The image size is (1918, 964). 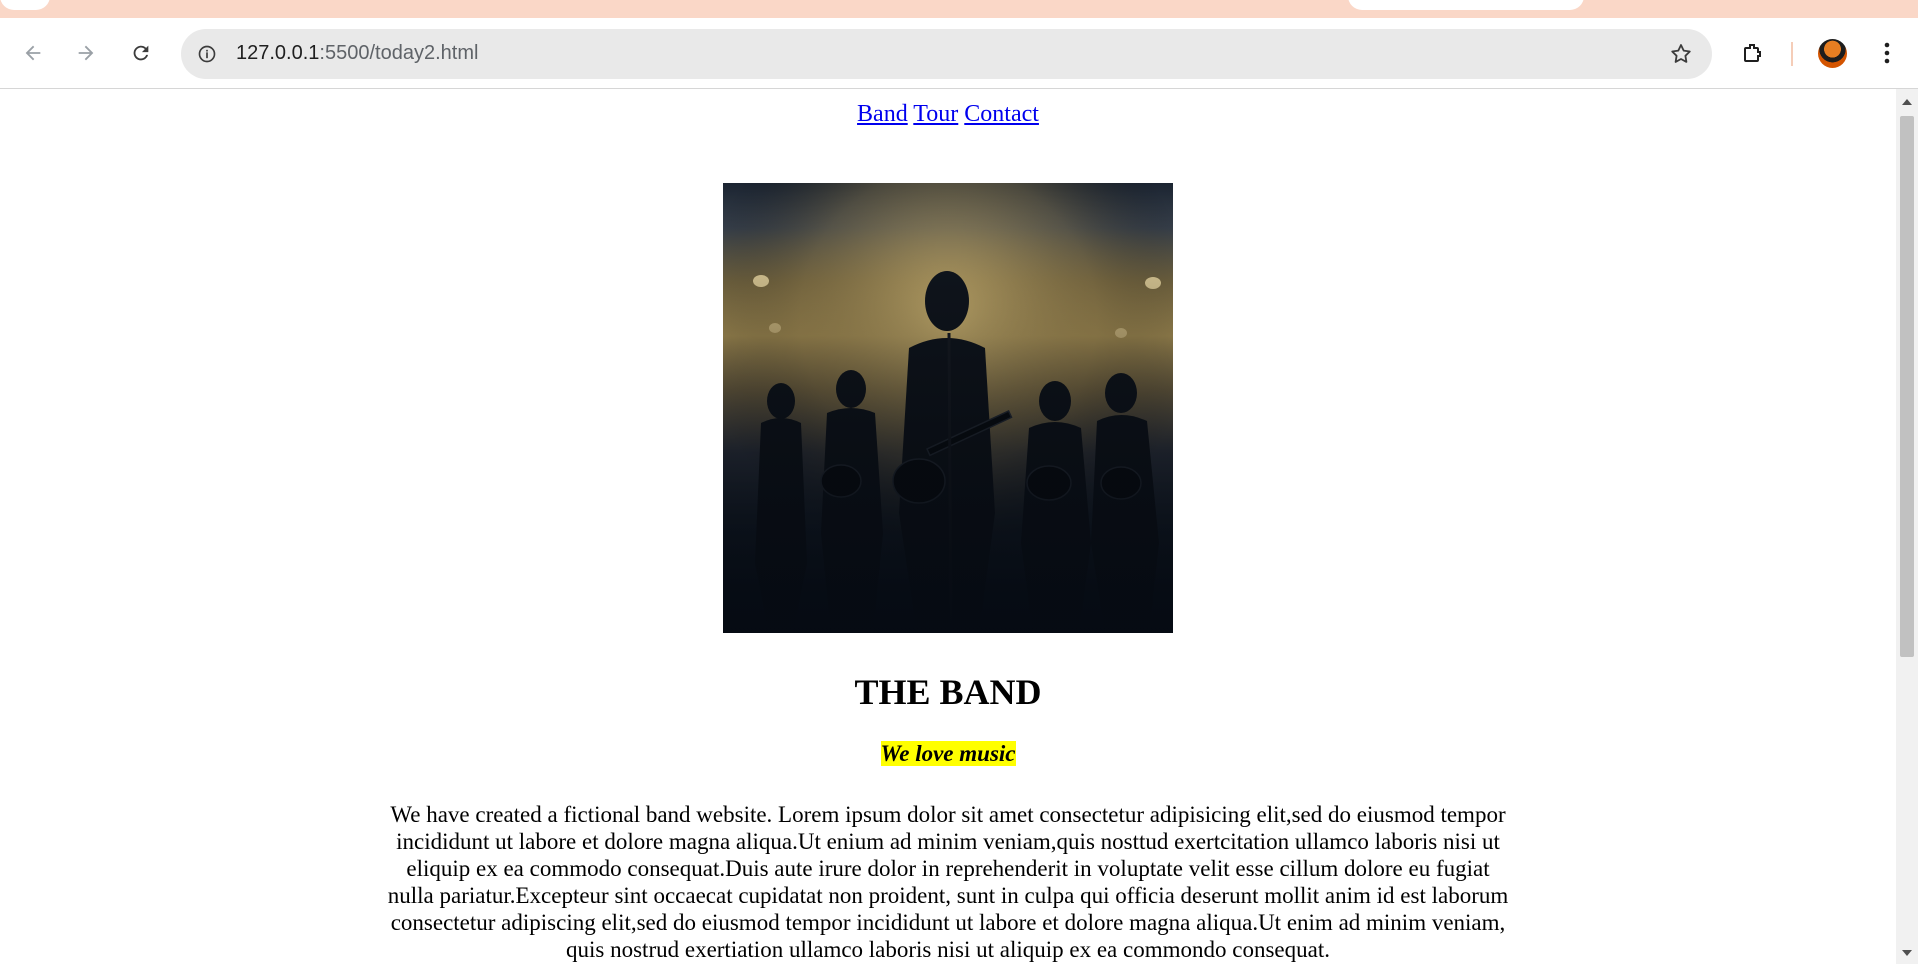 I want to click on profile-avatar, so click(x=1832, y=53).